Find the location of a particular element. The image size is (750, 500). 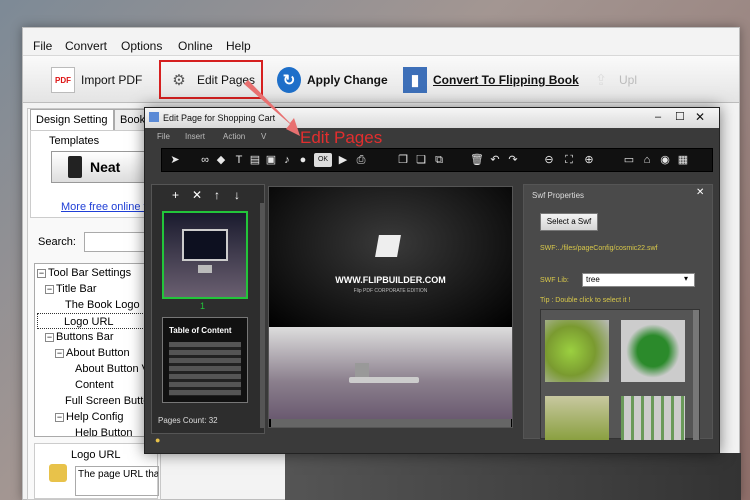

import-pdf-button: PDF Import PDF is located at coordinates (96, 80).